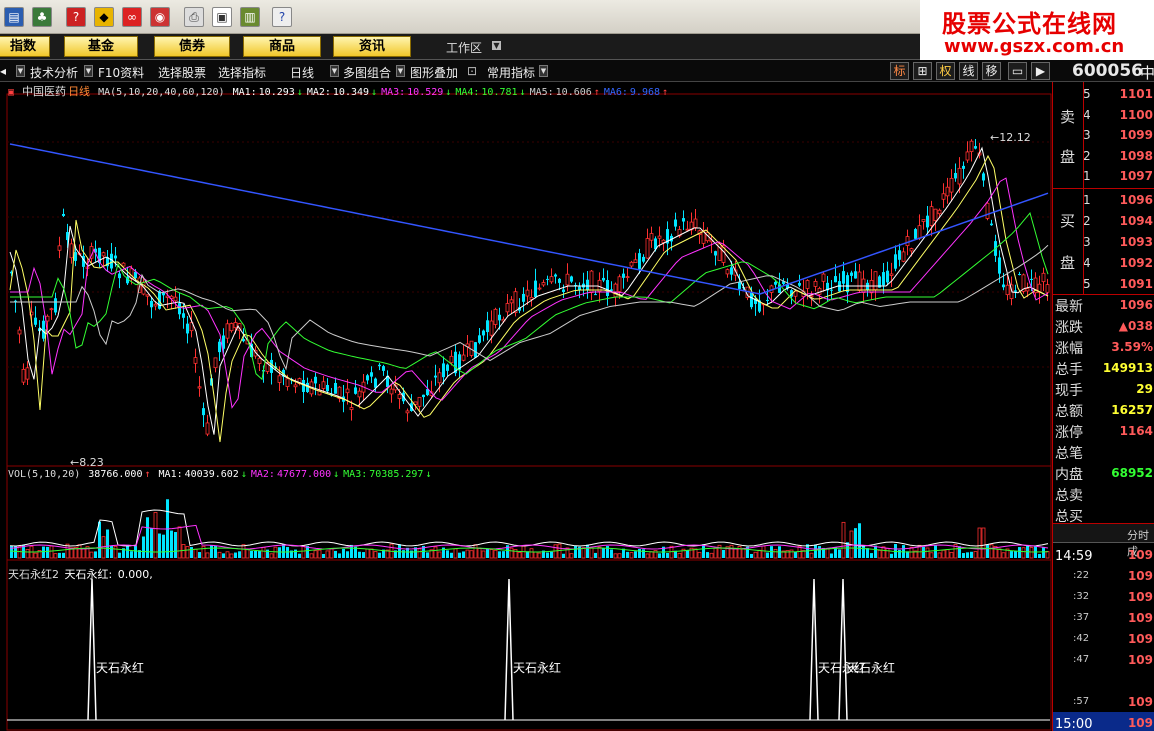 This screenshot has width=1154, height=731. I want to click on tick-time: :32, so click(1081, 596).